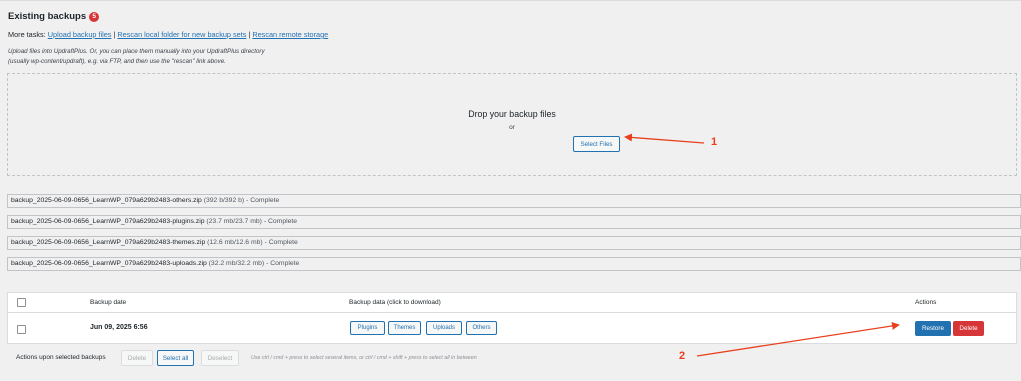  I want to click on annotation-number-1: 1, so click(714, 142).